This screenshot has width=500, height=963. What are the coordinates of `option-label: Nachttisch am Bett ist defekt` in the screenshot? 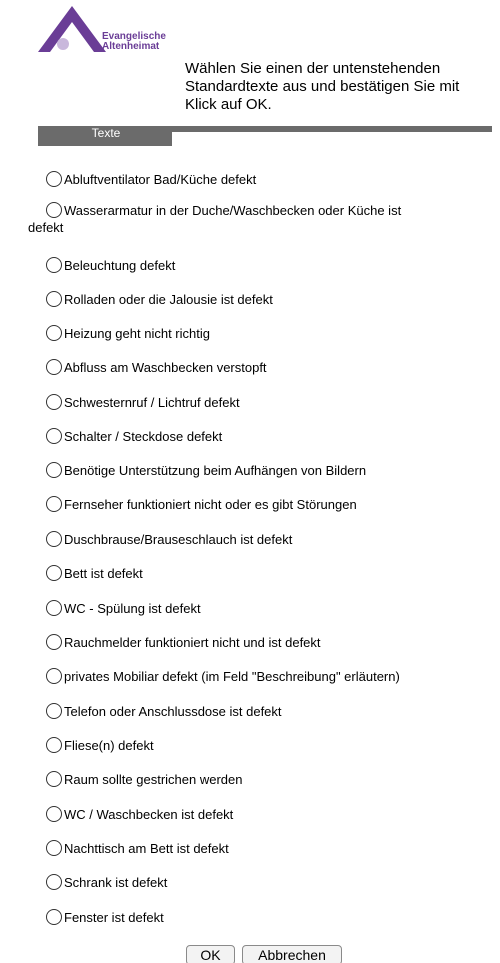 It's located at (146, 849).